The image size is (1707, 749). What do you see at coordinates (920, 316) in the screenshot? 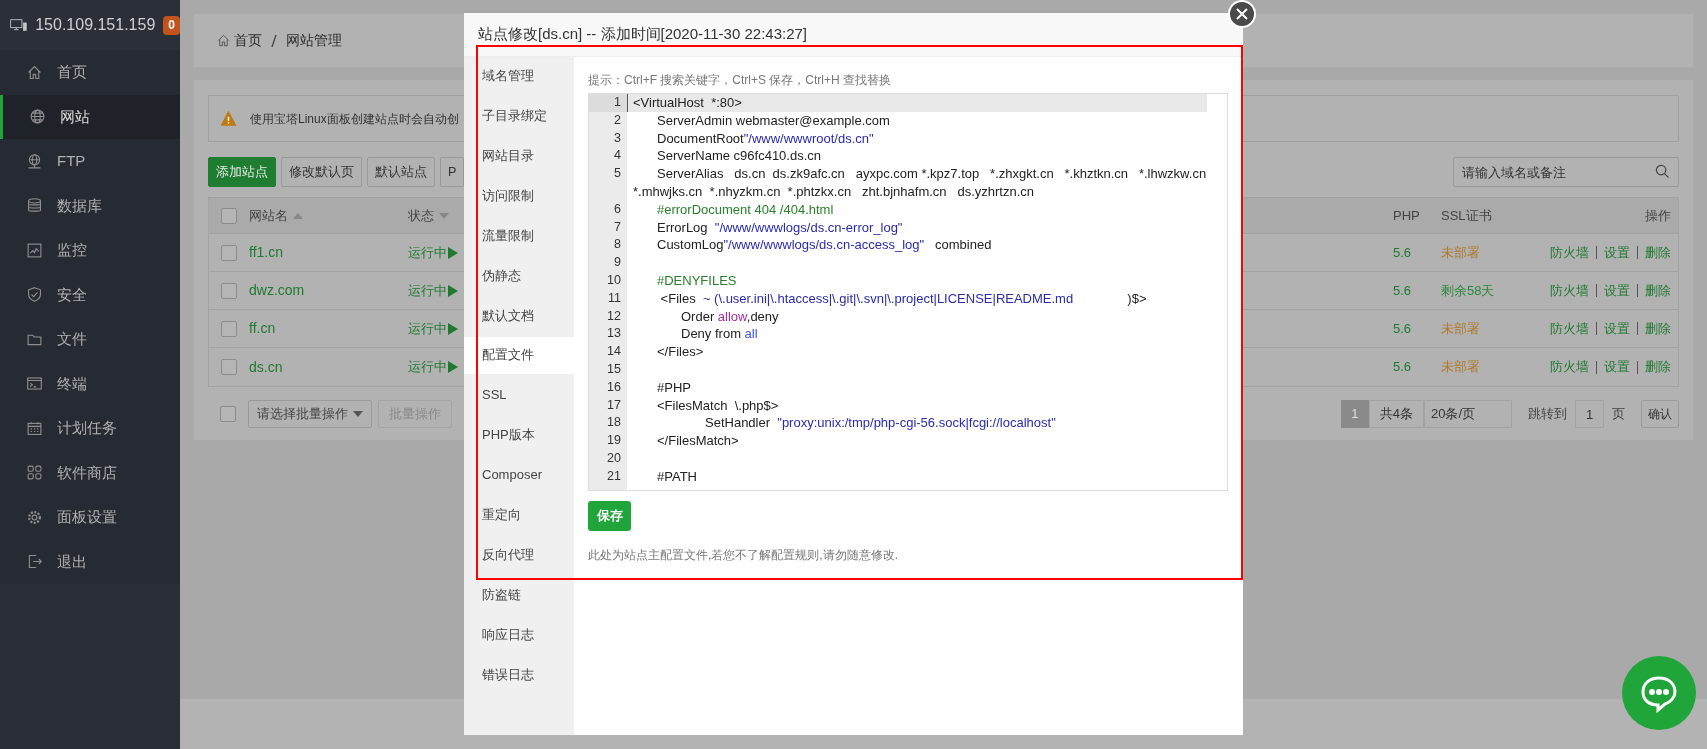
I see `code-line: Order allow,deny` at bounding box center [920, 316].